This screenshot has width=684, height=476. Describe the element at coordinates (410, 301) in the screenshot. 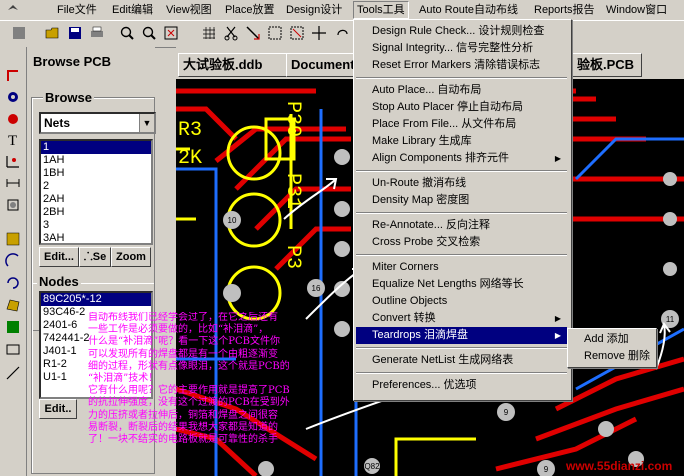

I see `tools-menu-item-label: Outline Objects` at that location.